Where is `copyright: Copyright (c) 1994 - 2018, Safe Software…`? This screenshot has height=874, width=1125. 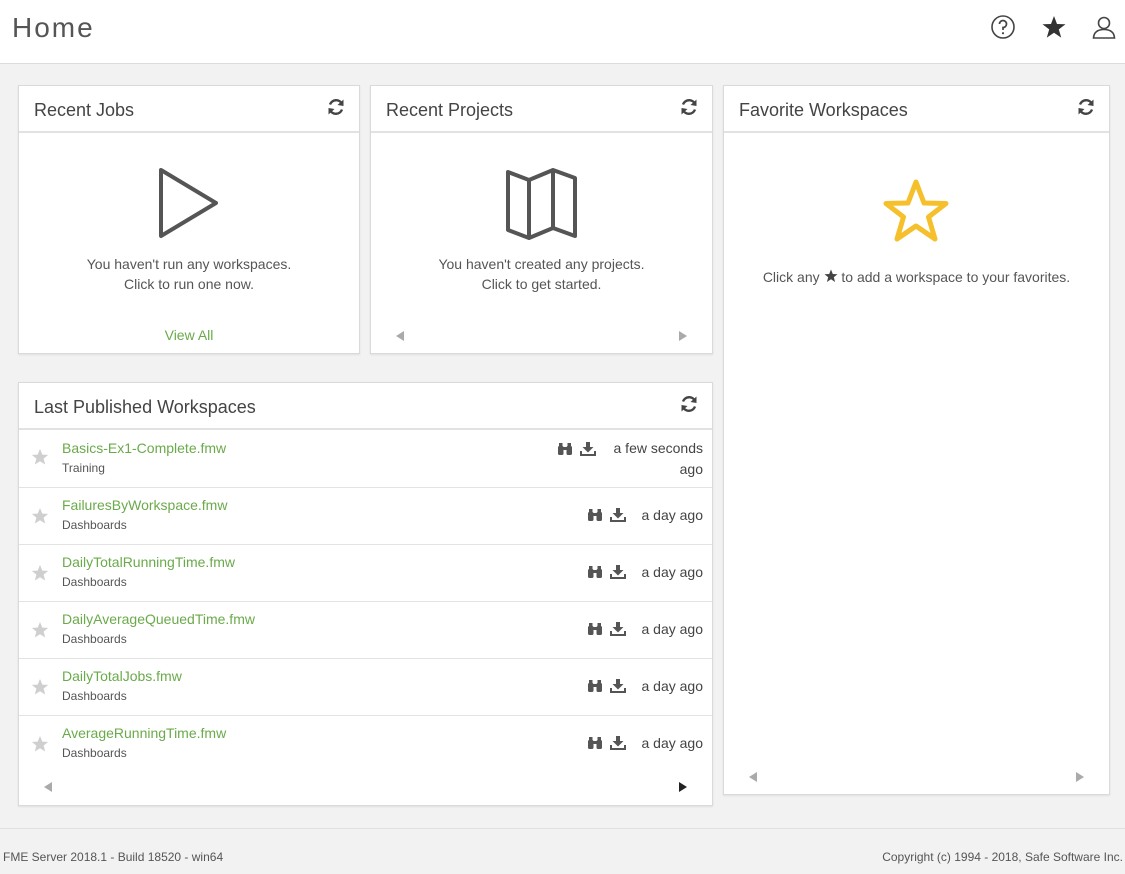 copyright: Copyright (c) 1994 - 2018, Safe Software… is located at coordinates (1002, 857).